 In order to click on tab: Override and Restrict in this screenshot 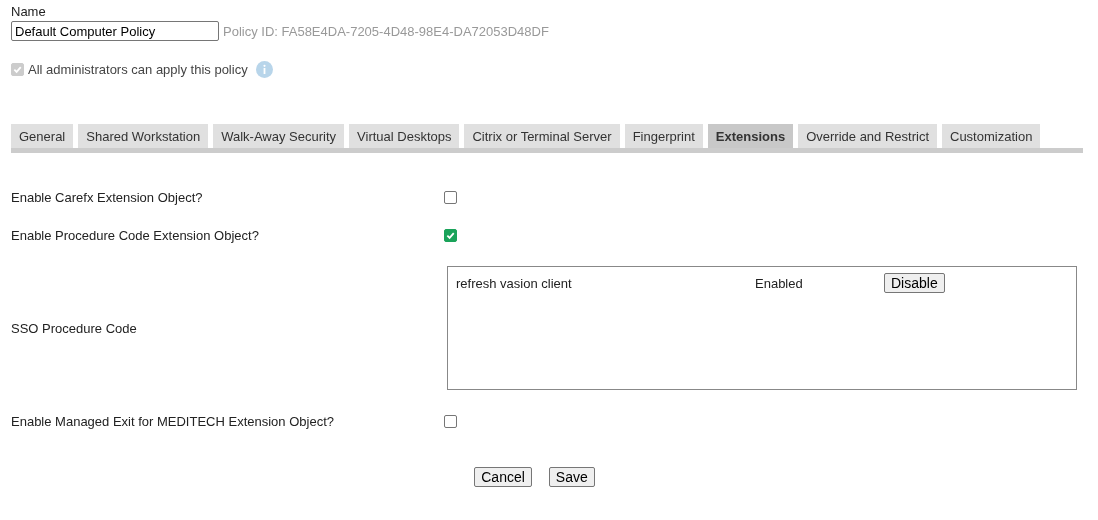, I will do `click(867, 136)`.